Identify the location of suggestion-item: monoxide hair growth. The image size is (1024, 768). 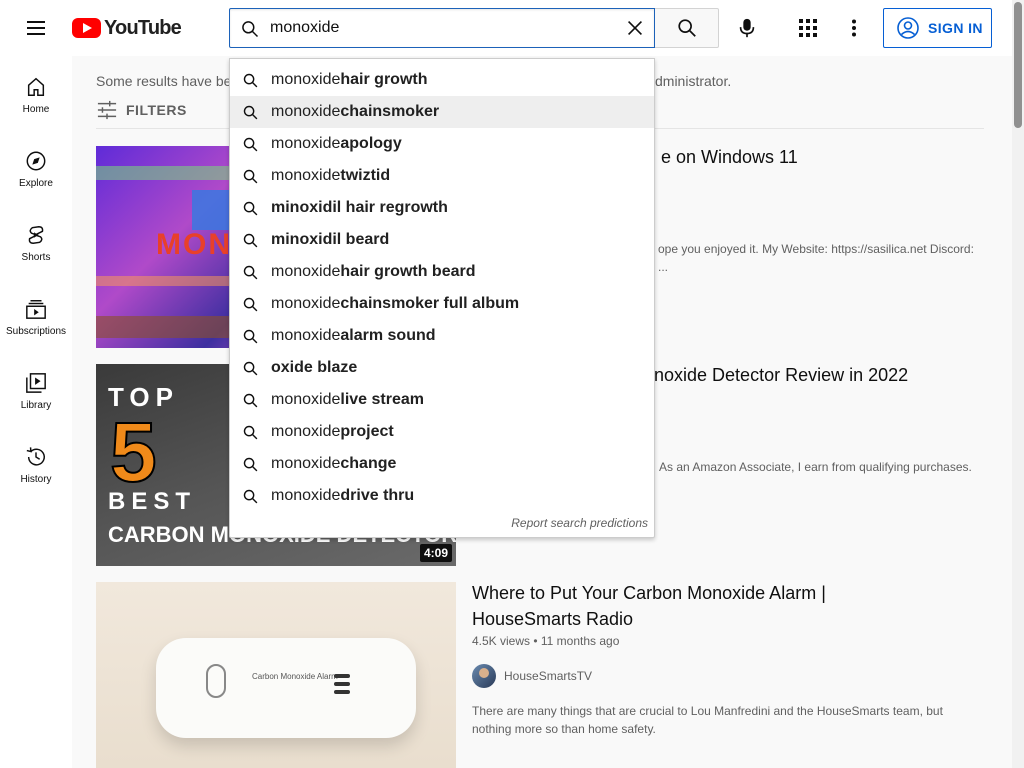
(442, 80).